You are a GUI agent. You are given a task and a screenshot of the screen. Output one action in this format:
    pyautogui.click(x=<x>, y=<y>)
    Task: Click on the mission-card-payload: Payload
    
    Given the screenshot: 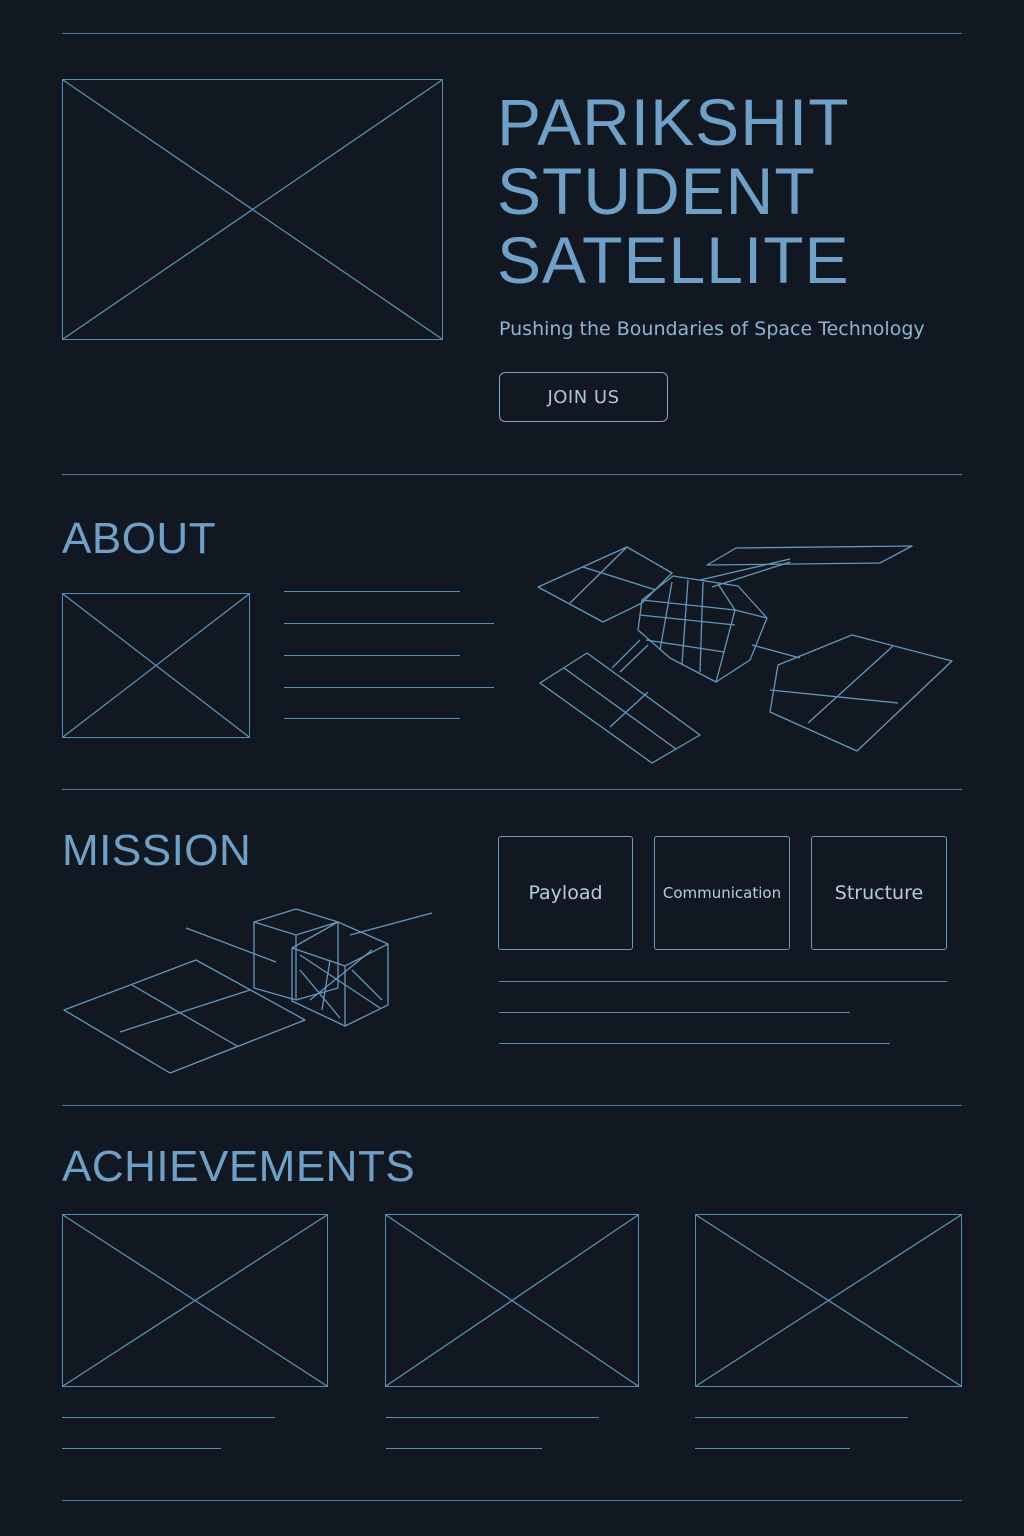 What is the action you would take?
    pyautogui.click(x=565, y=893)
    